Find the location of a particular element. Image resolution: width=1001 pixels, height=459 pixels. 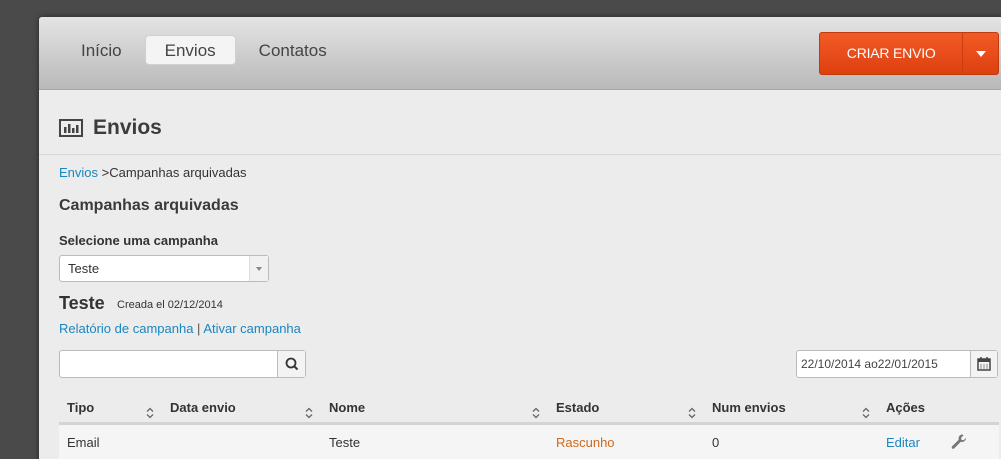

date-range-value: 22/10/2014 ao22/01/2015 is located at coordinates (884, 364).